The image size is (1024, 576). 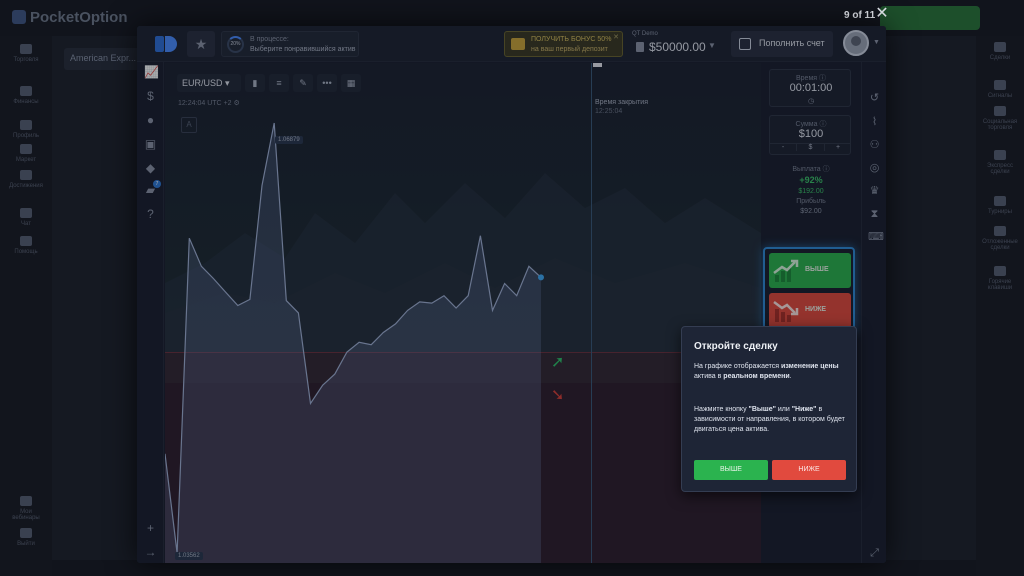 I want to click on bonus-close-icon: ✕, so click(x=616, y=37).